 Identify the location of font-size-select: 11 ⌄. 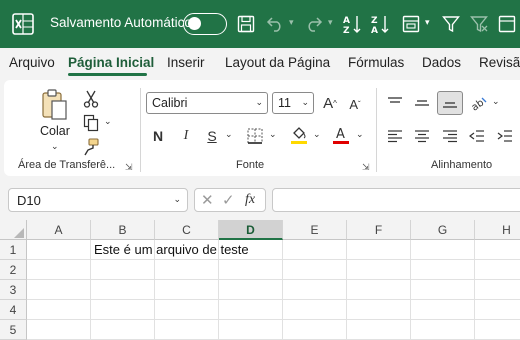
(293, 103).